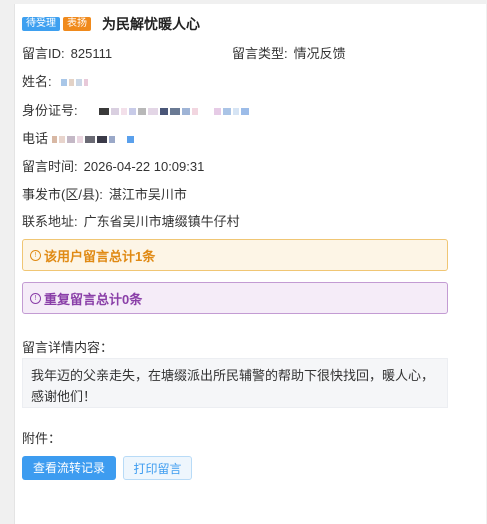 The image size is (487, 524). What do you see at coordinates (289, 52) in the screenshot?
I see `message-type-row: 留言类型: 情况反馈` at bounding box center [289, 52].